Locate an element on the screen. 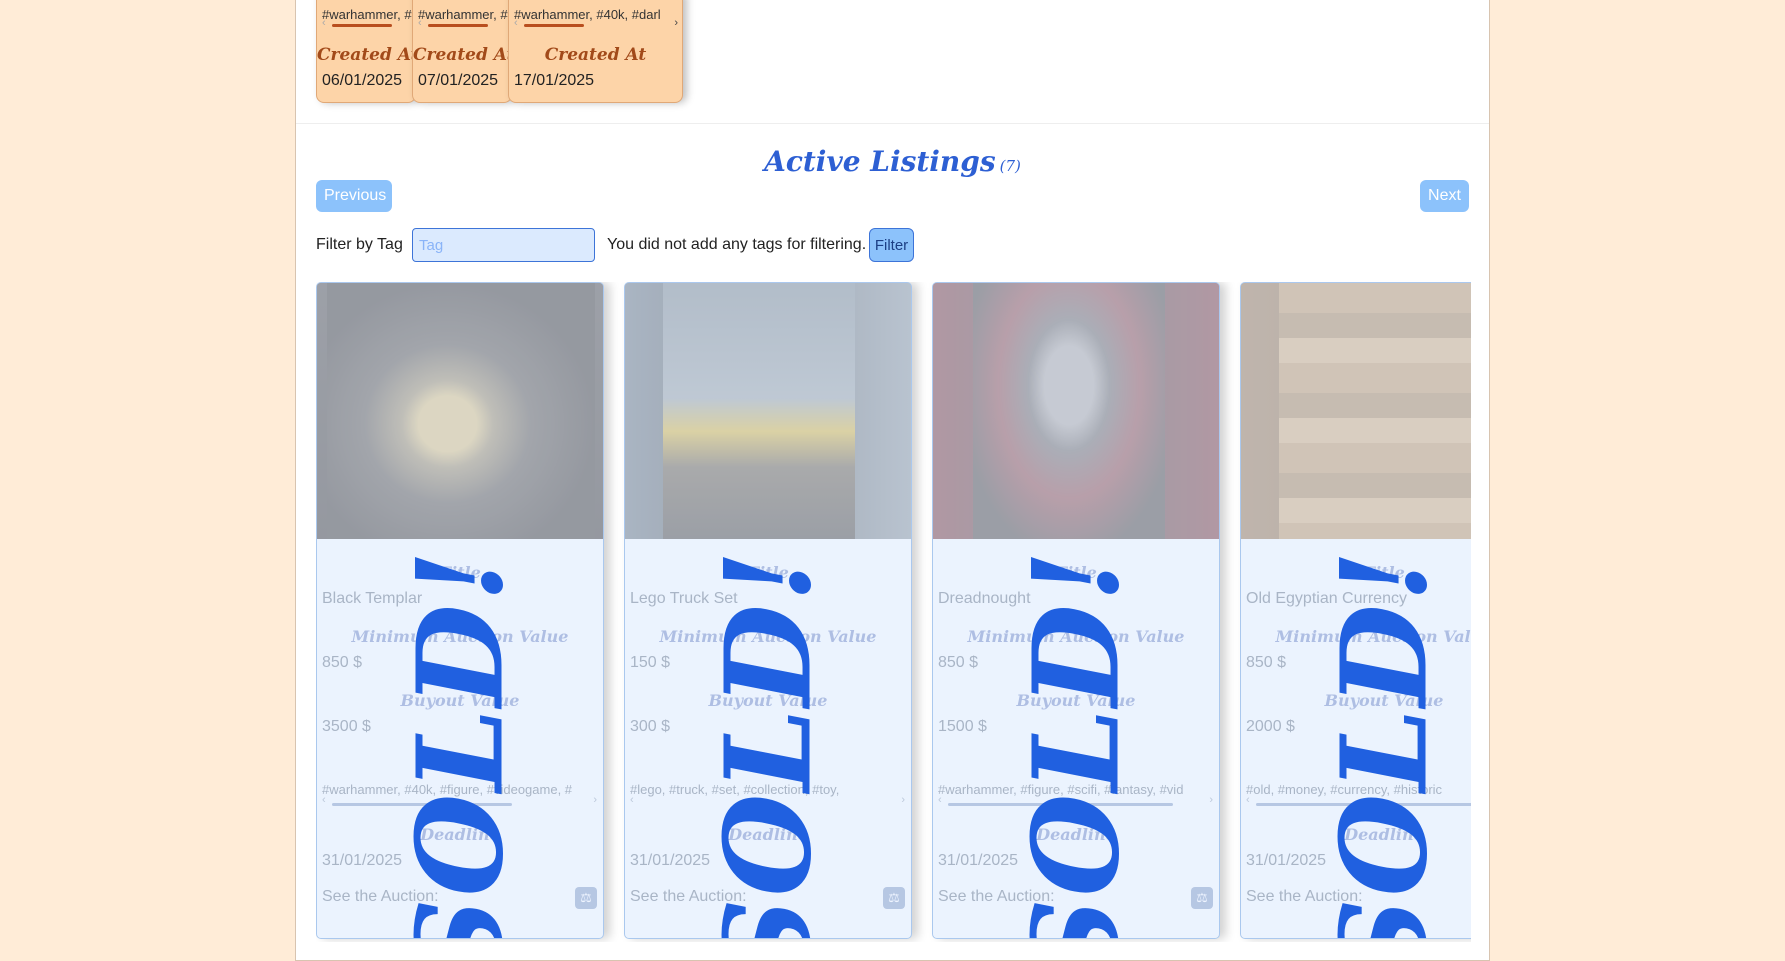  section-divider is located at coordinates (892, 123).